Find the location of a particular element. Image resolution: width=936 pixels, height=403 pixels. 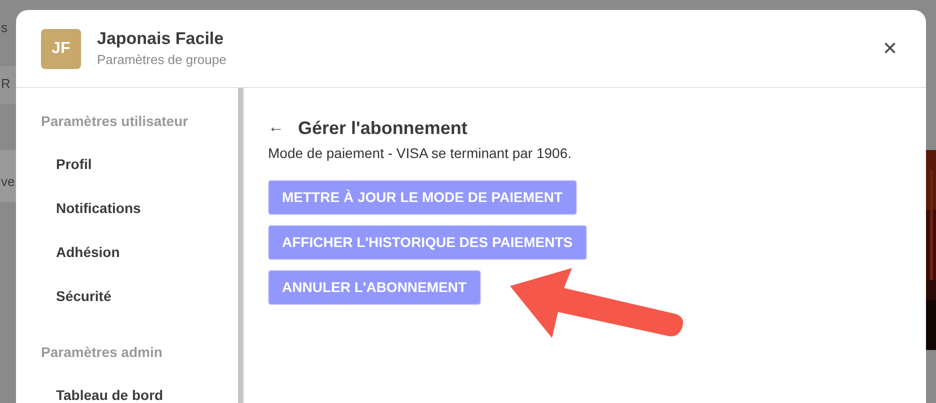

sidebar-heading: Paramètres utilisateur is located at coordinates (115, 121).